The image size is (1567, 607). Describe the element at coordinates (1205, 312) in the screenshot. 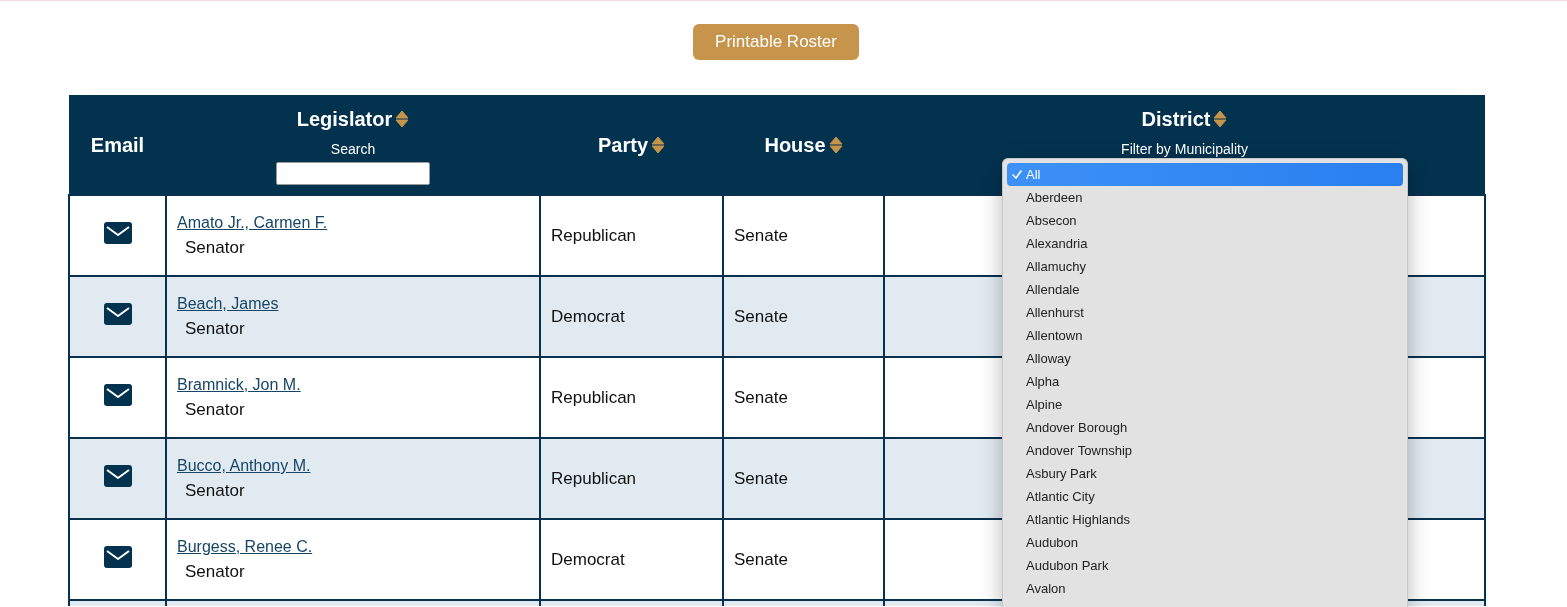

I see `dropdown-option: Allenhurst` at that location.